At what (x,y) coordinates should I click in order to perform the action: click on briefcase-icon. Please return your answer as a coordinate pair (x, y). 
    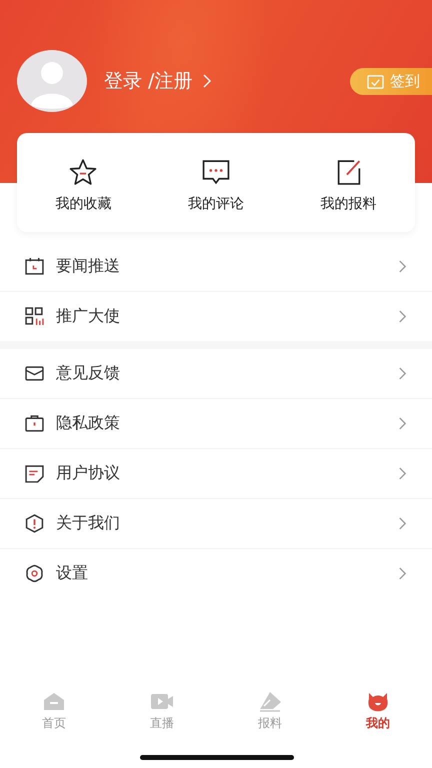
    Looking at the image, I should click on (34, 423).